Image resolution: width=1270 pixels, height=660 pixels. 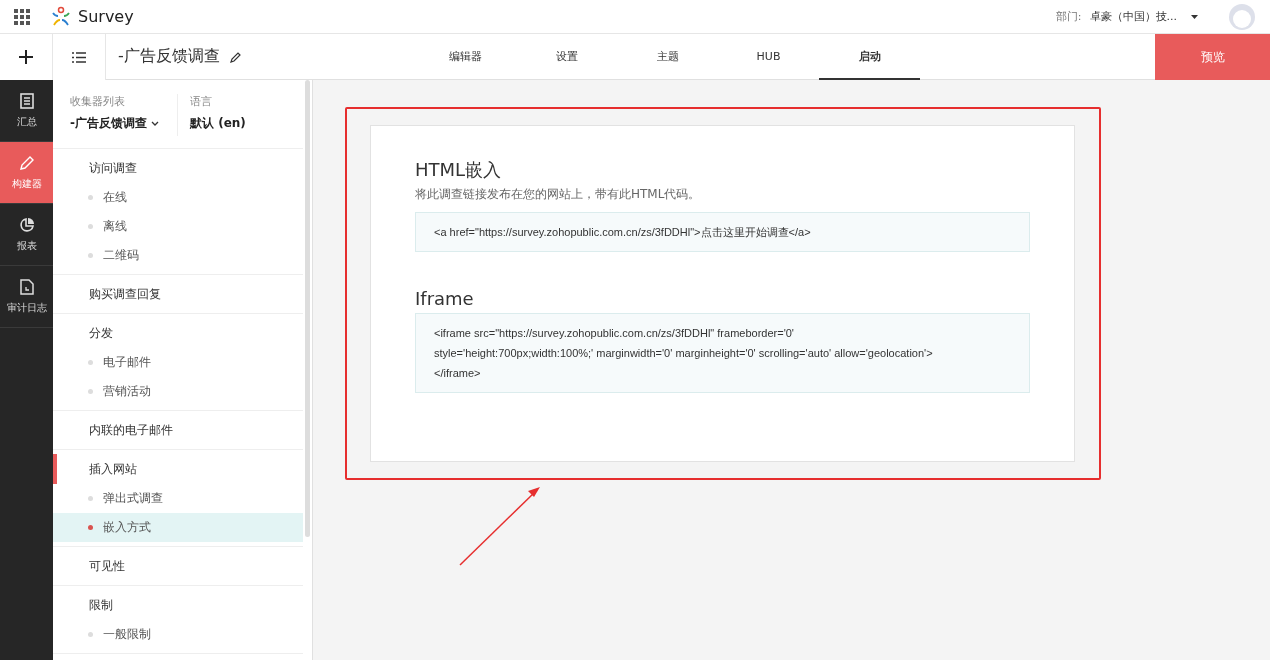 I want to click on menu-button, so click(x=79, y=57).